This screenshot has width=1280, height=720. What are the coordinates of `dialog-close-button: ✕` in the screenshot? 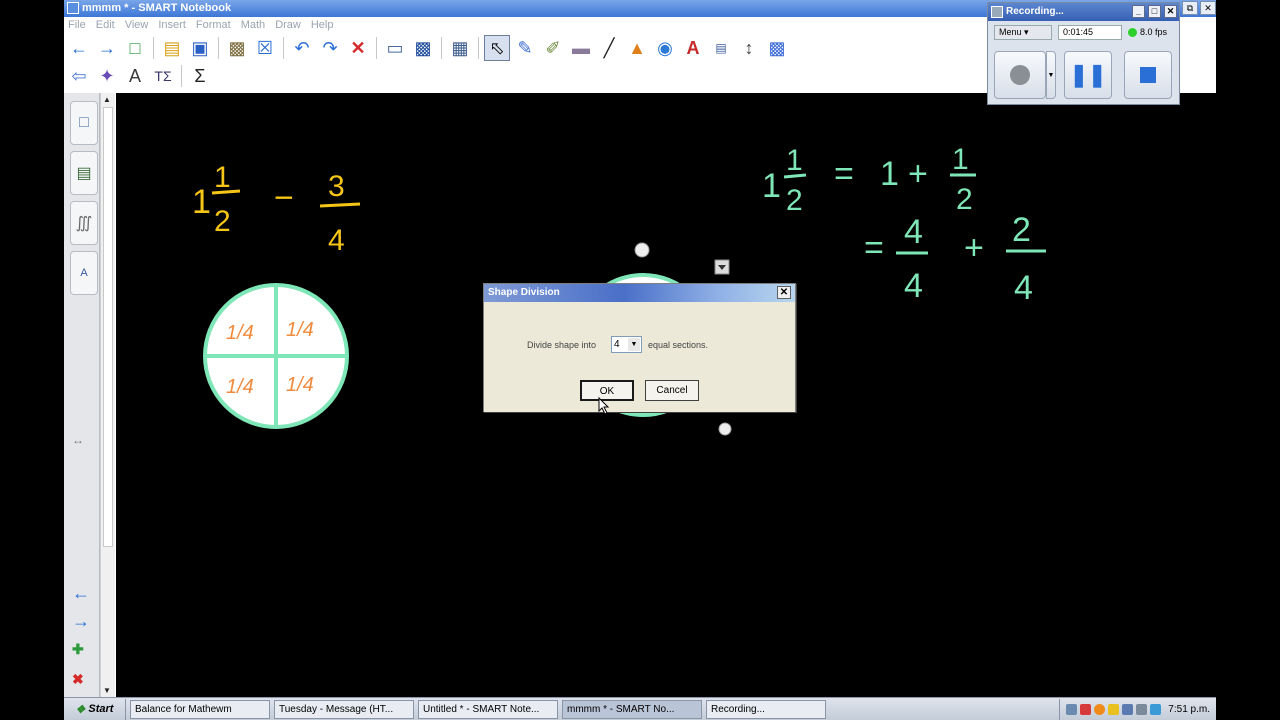 It's located at (784, 292).